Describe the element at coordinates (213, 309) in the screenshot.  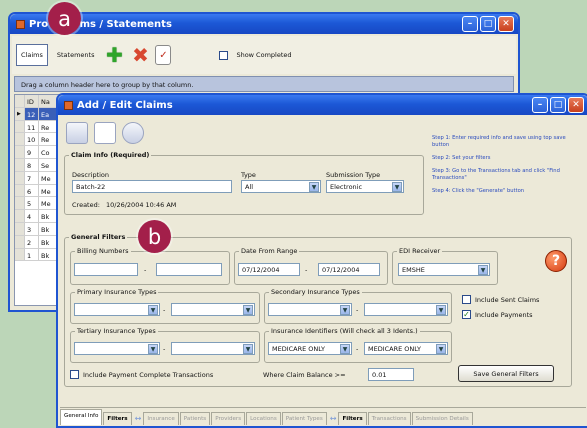
I see `primary-to-select: ▼` at that location.